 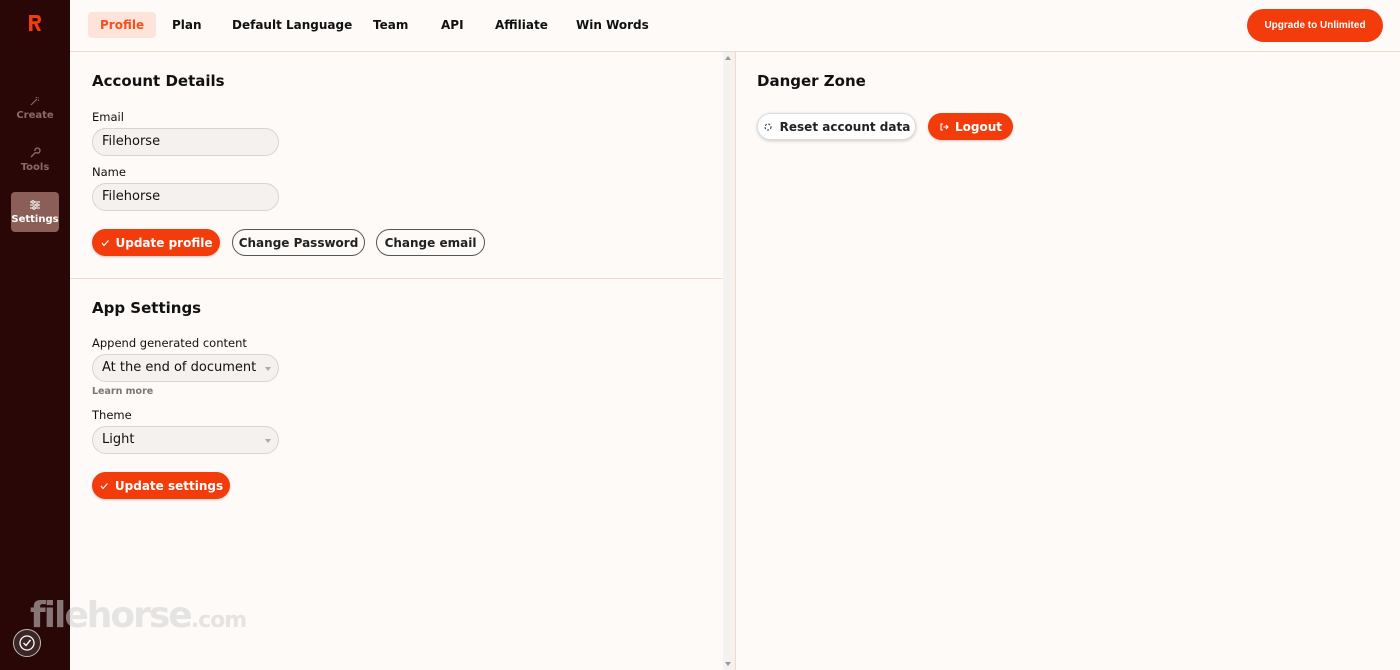 I want to click on logout-icon, so click(x=944, y=126).